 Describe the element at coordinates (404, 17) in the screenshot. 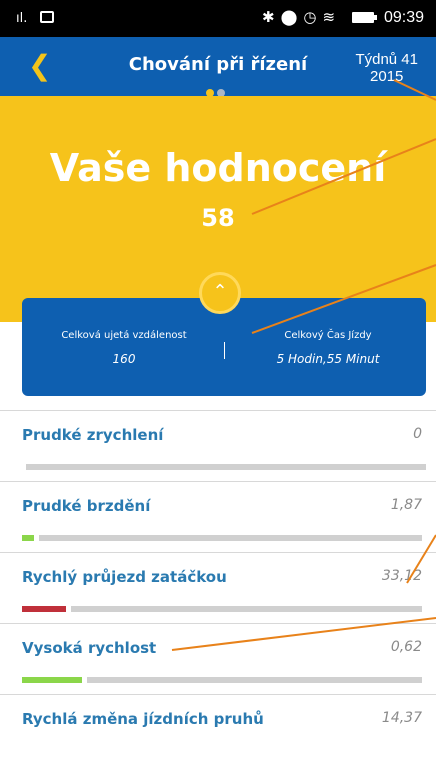

I see `clock: 09:39` at that location.